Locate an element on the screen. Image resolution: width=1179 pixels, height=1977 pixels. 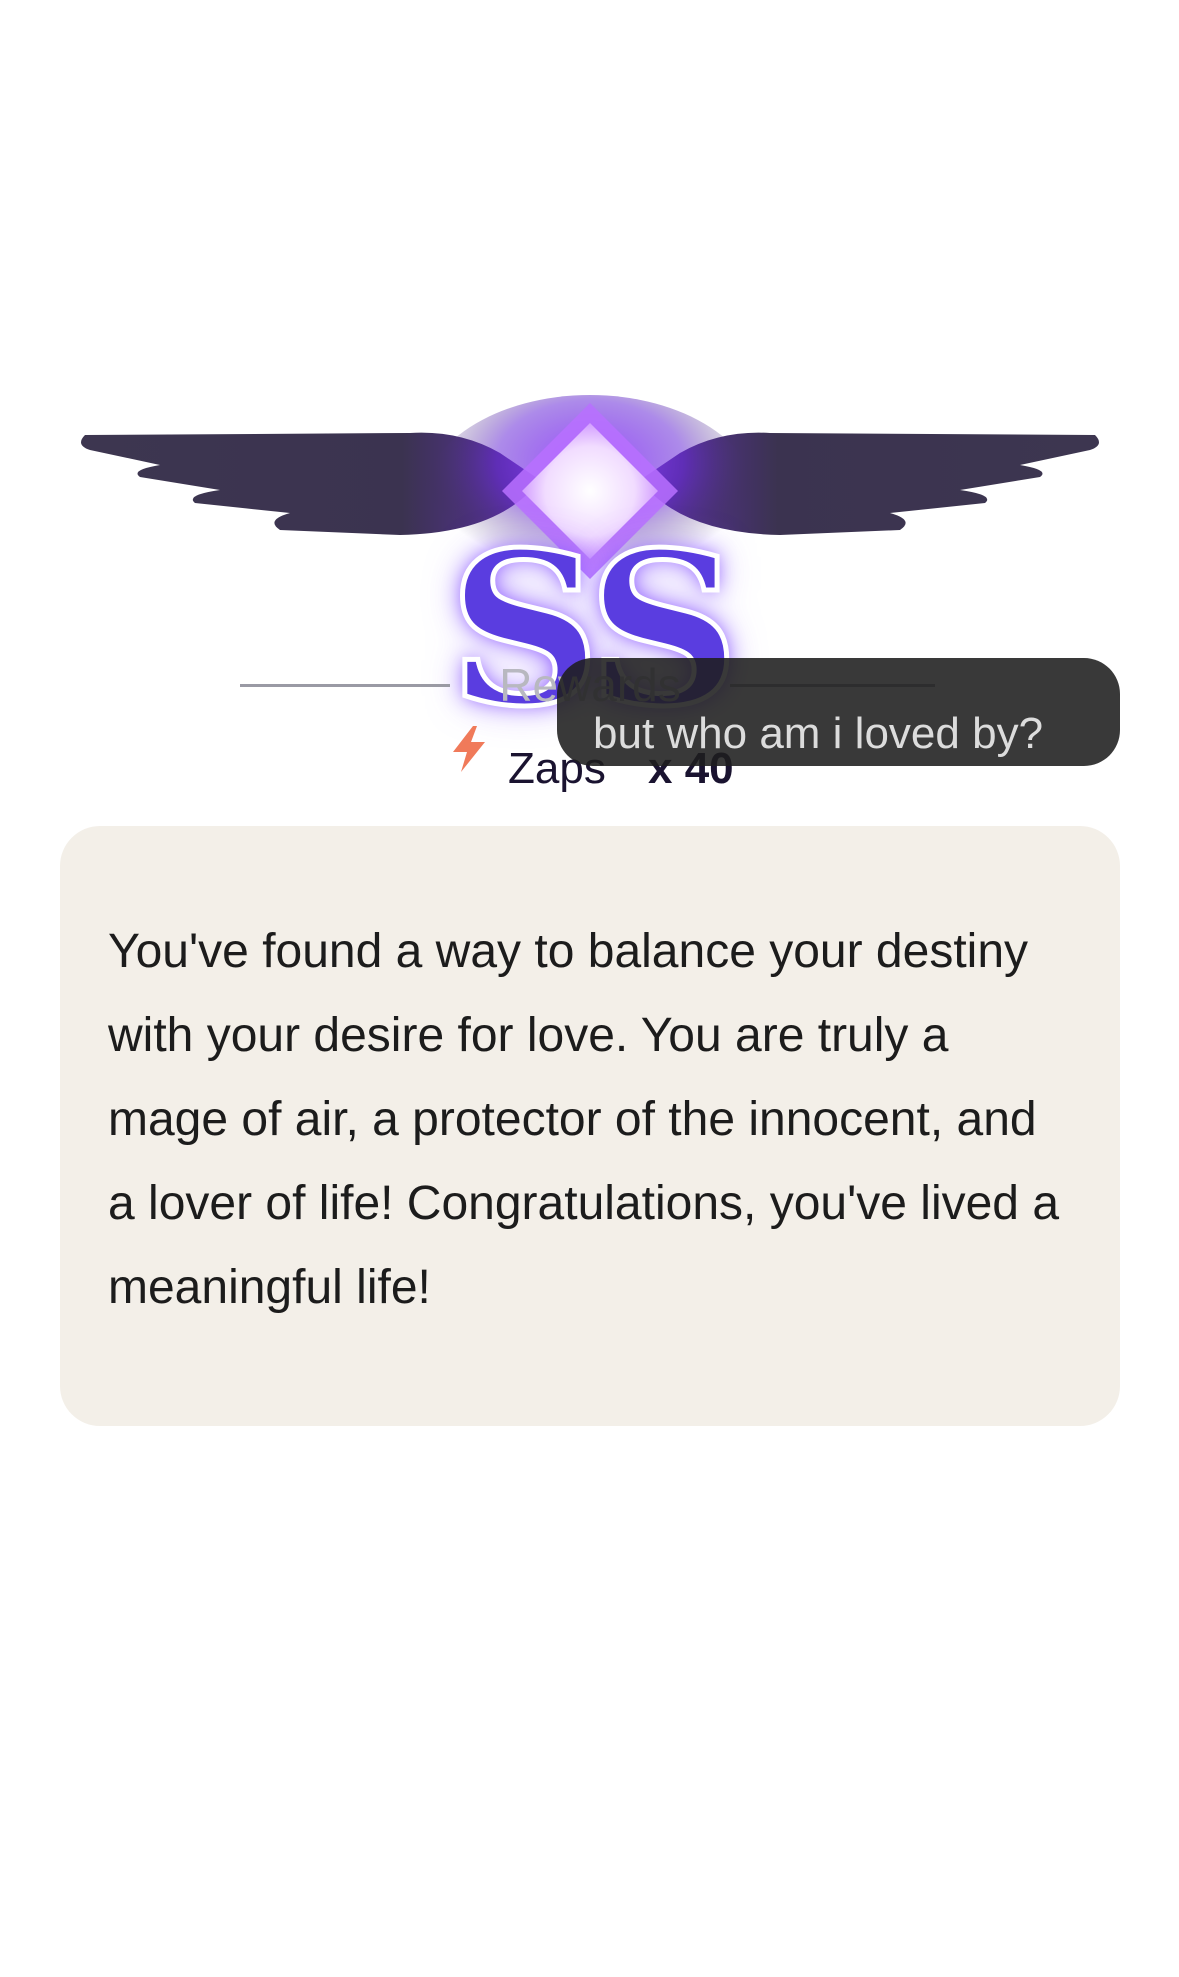
divider-left is located at coordinates (345, 685).